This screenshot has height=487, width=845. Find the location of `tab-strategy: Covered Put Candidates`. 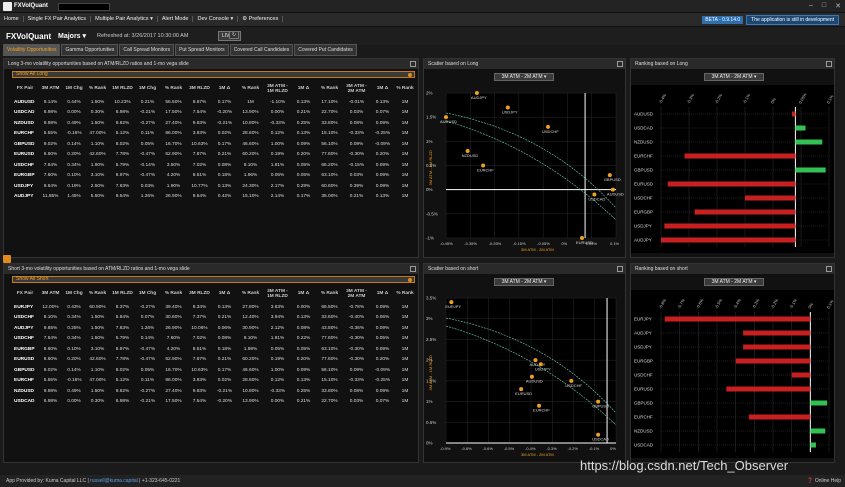

tab-strategy: Covered Put Candidates is located at coordinates (325, 50).